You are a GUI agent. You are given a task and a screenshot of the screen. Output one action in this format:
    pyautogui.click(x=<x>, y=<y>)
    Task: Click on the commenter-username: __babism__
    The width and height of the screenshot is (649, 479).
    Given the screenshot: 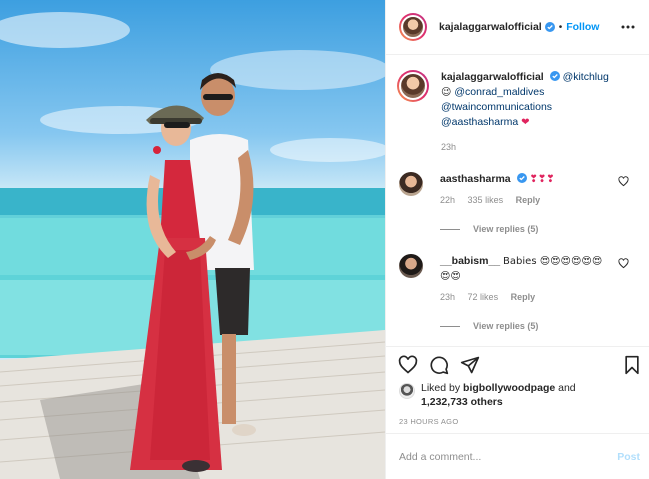 What is the action you would take?
    pyautogui.click(x=470, y=261)
    